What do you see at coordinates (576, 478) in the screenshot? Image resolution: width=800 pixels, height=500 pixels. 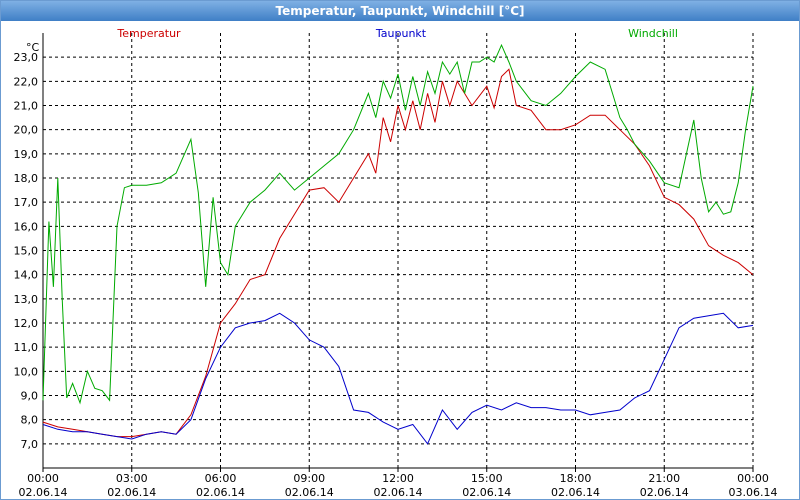 I see `x-tick-time-label: 18:00` at bounding box center [576, 478].